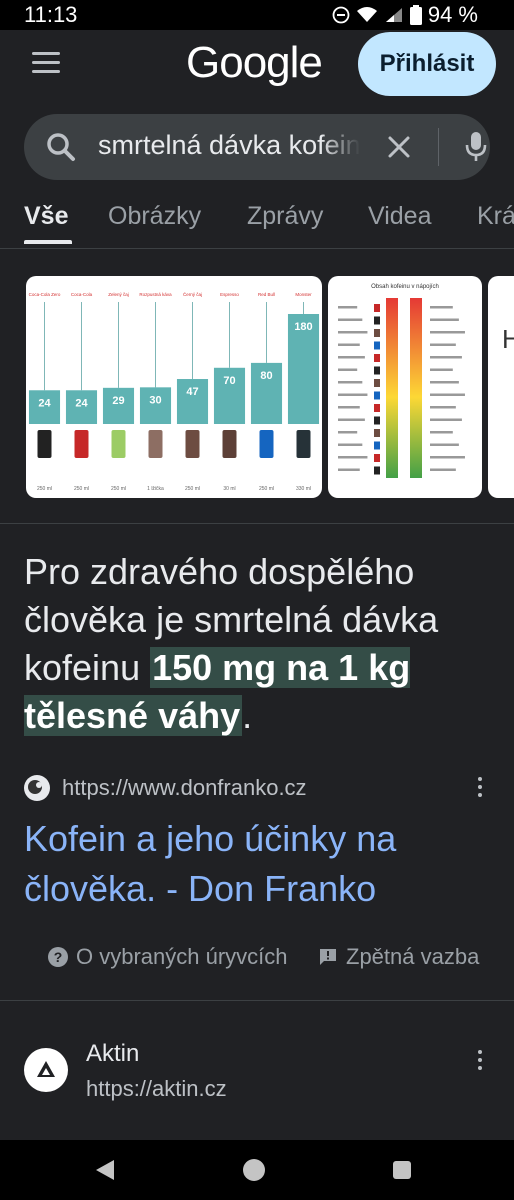 The width and height of the screenshot is (514, 1200). Describe the element at coordinates (402, 1170) in the screenshot. I see `recent-apps-icon` at that location.